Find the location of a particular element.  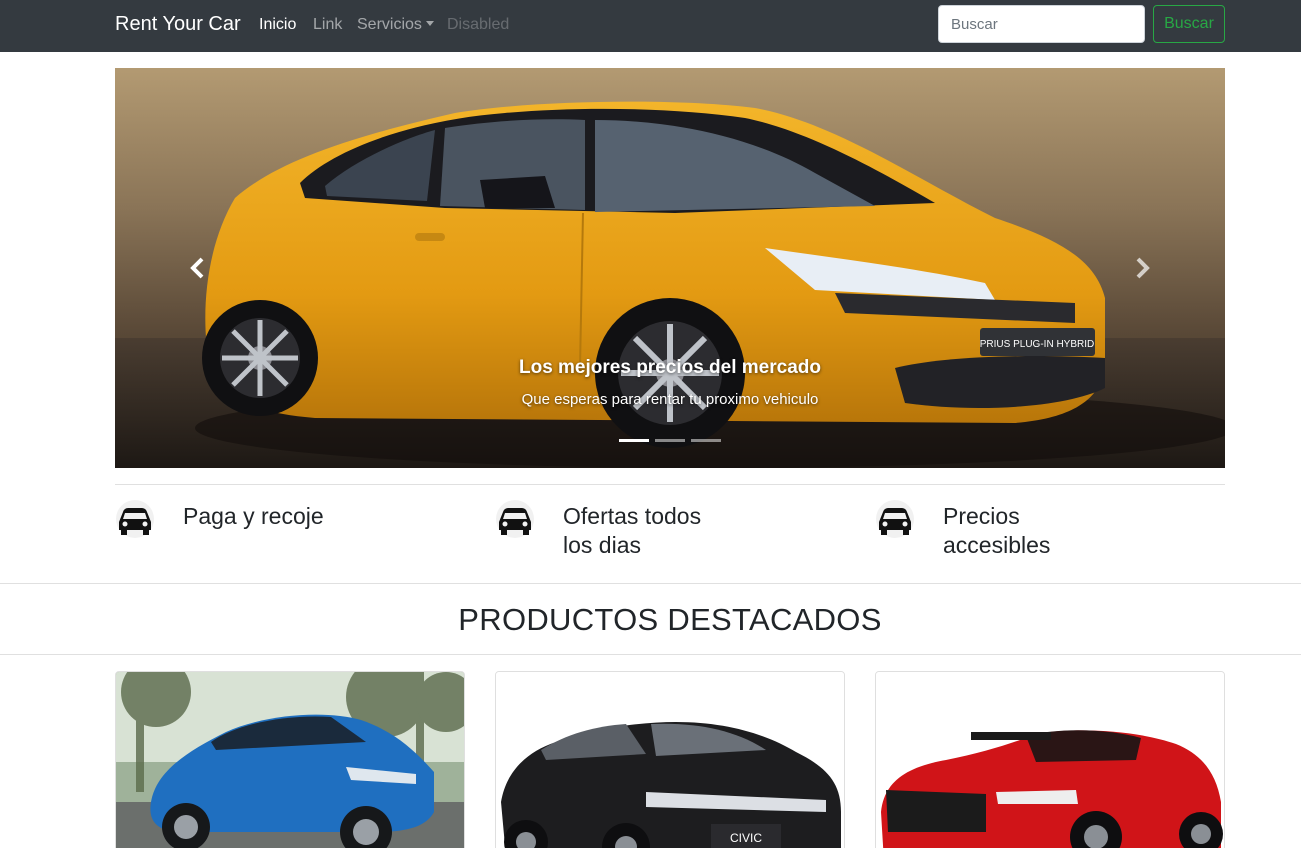

feature-text: Paga y recoje is located at coordinates (253, 516).